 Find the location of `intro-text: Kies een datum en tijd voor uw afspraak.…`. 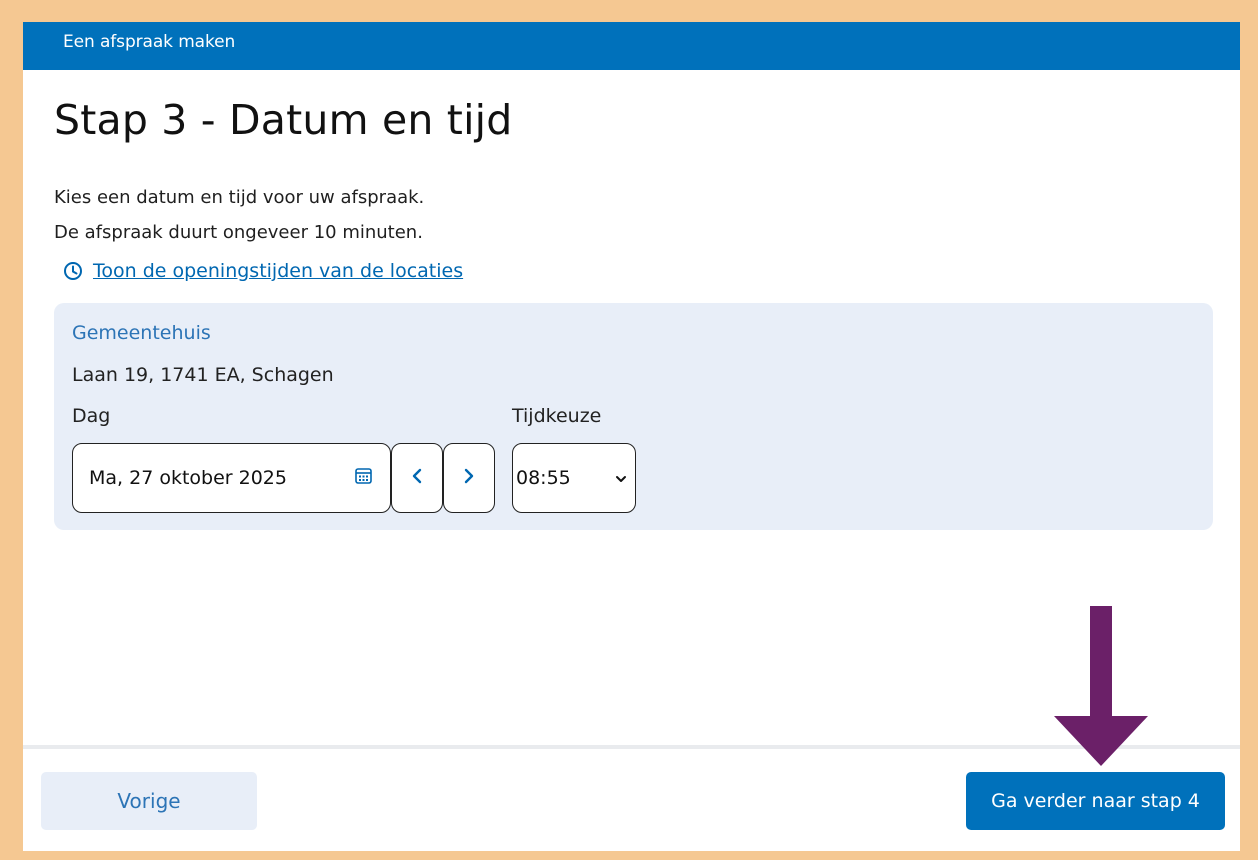

intro-text: Kies een datum en tijd voor uw afspraak.… is located at coordinates (239, 215).